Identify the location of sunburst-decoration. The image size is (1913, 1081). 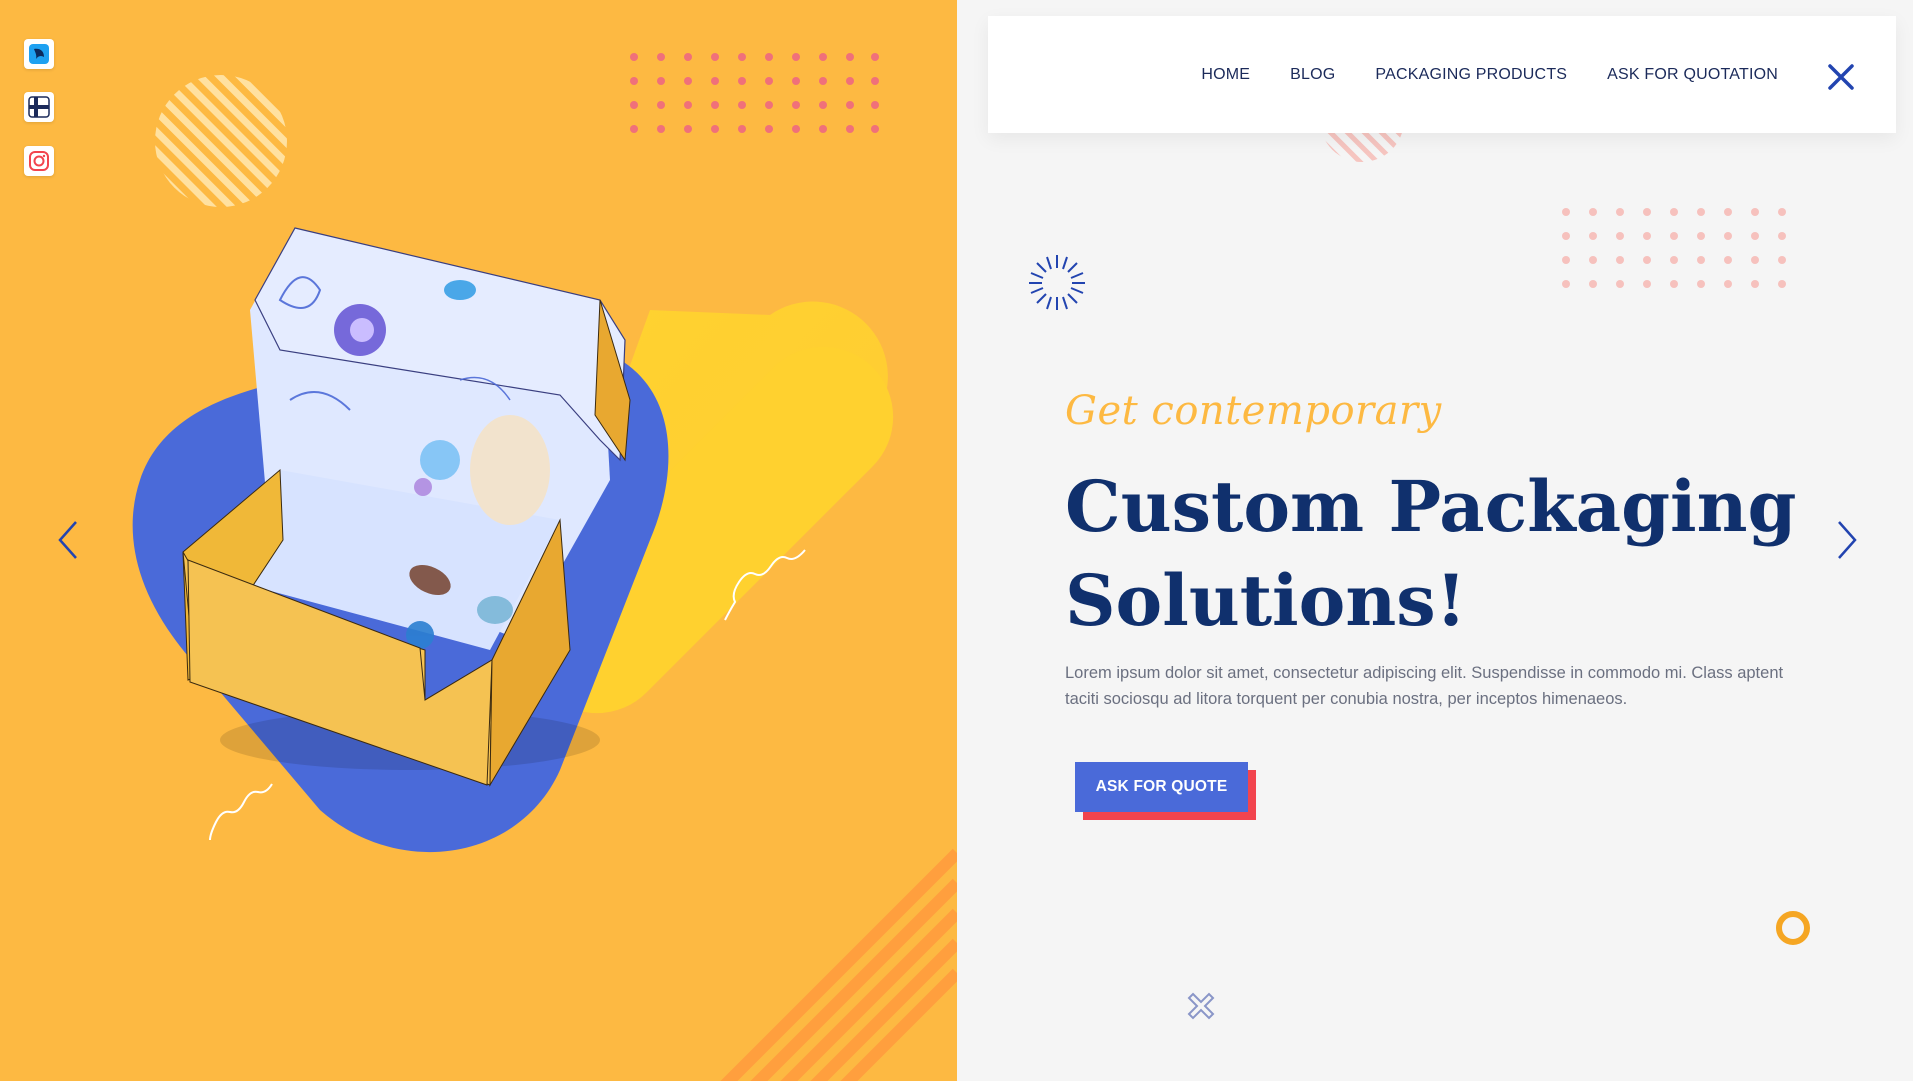
(1057, 282).